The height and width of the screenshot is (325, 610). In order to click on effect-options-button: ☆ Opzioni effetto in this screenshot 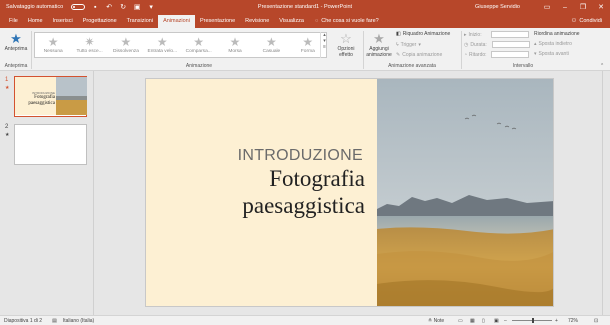, I will do `click(346, 44)`.